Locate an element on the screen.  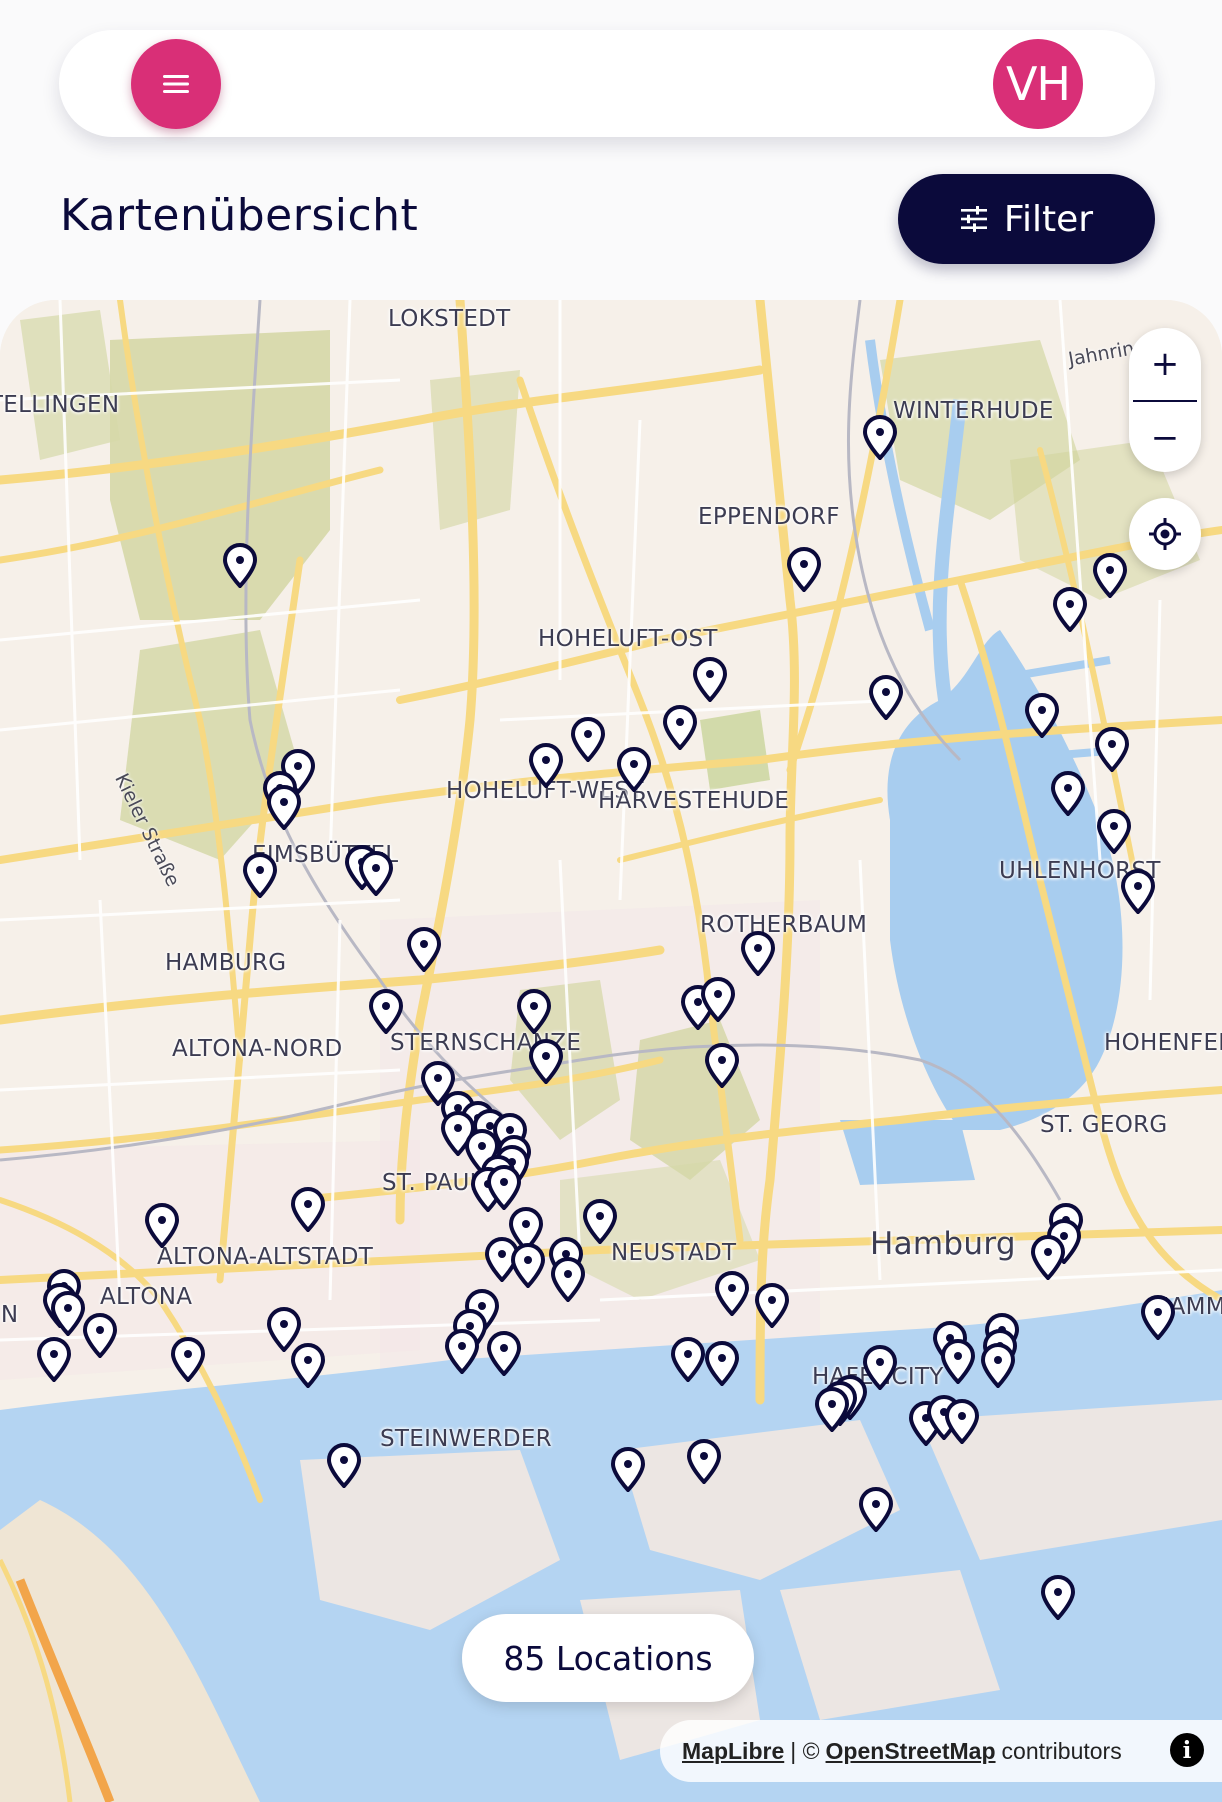
map-label-hoheluft-ost: HOHELUFT-OST is located at coordinates (628, 639).